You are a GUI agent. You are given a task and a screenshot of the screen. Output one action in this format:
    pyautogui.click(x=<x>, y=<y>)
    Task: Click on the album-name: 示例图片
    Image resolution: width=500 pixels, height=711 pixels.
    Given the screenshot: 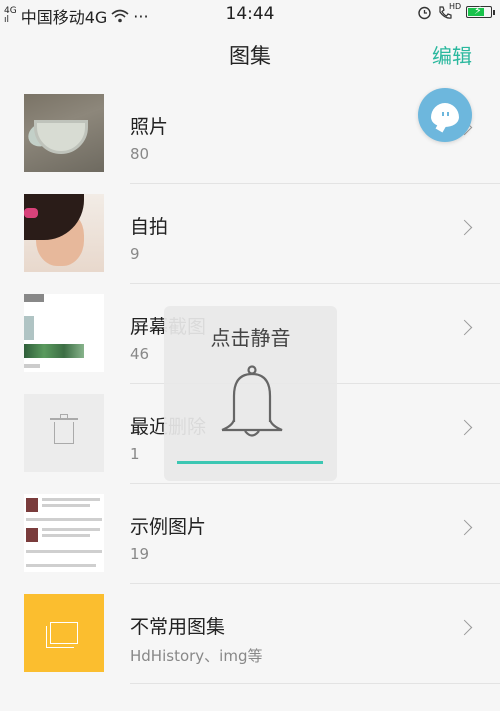 What is the action you would take?
    pyautogui.click(x=168, y=527)
    